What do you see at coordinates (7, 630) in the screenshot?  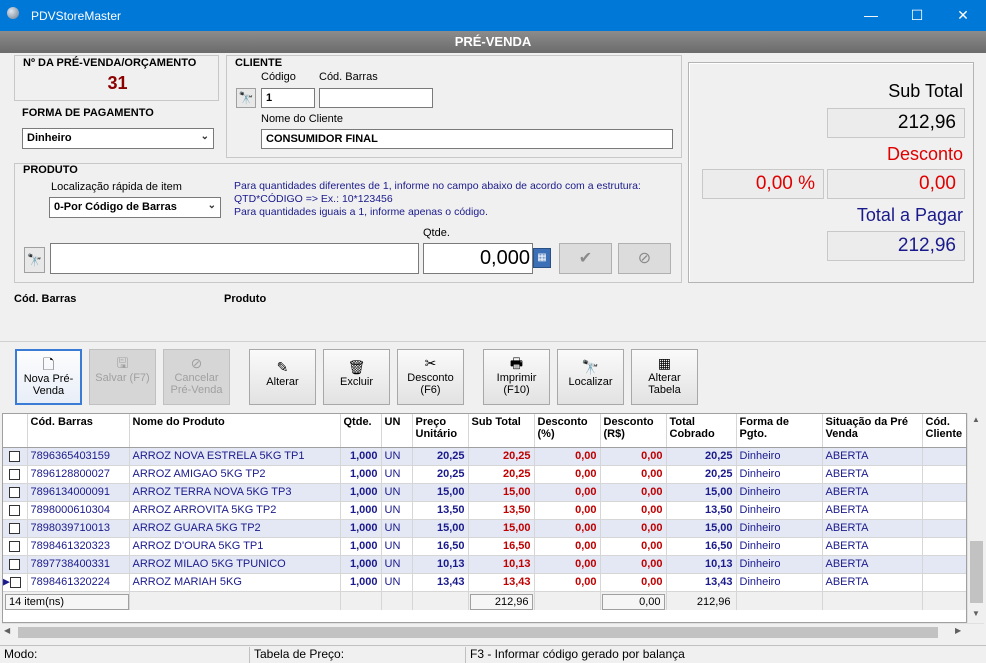 I see `scroll-left-icon: ◀` at bounding box center [7, 630].